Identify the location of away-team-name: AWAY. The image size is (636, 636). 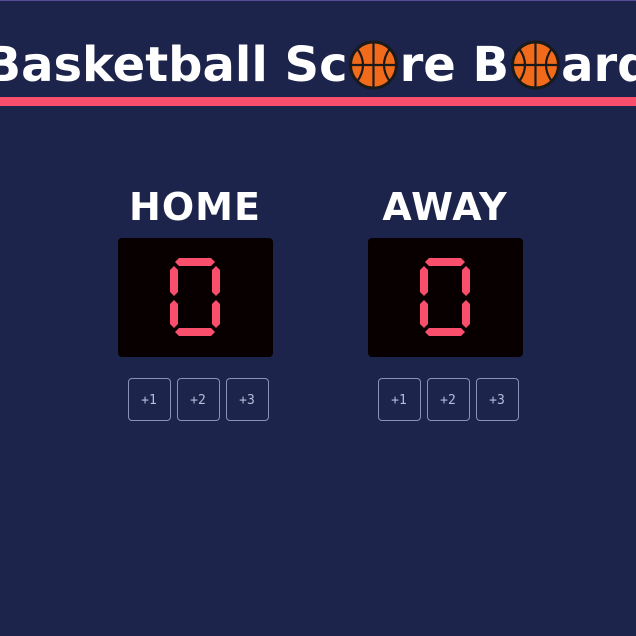
(445, 207).